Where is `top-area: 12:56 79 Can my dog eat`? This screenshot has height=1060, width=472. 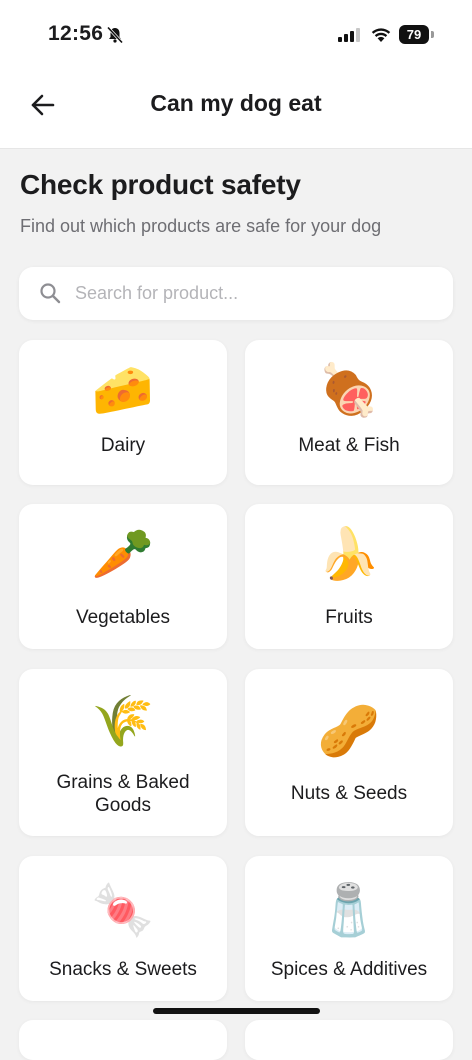 top-area: 12:56 79 Can my dog eat is located at coordinates (236, 74).